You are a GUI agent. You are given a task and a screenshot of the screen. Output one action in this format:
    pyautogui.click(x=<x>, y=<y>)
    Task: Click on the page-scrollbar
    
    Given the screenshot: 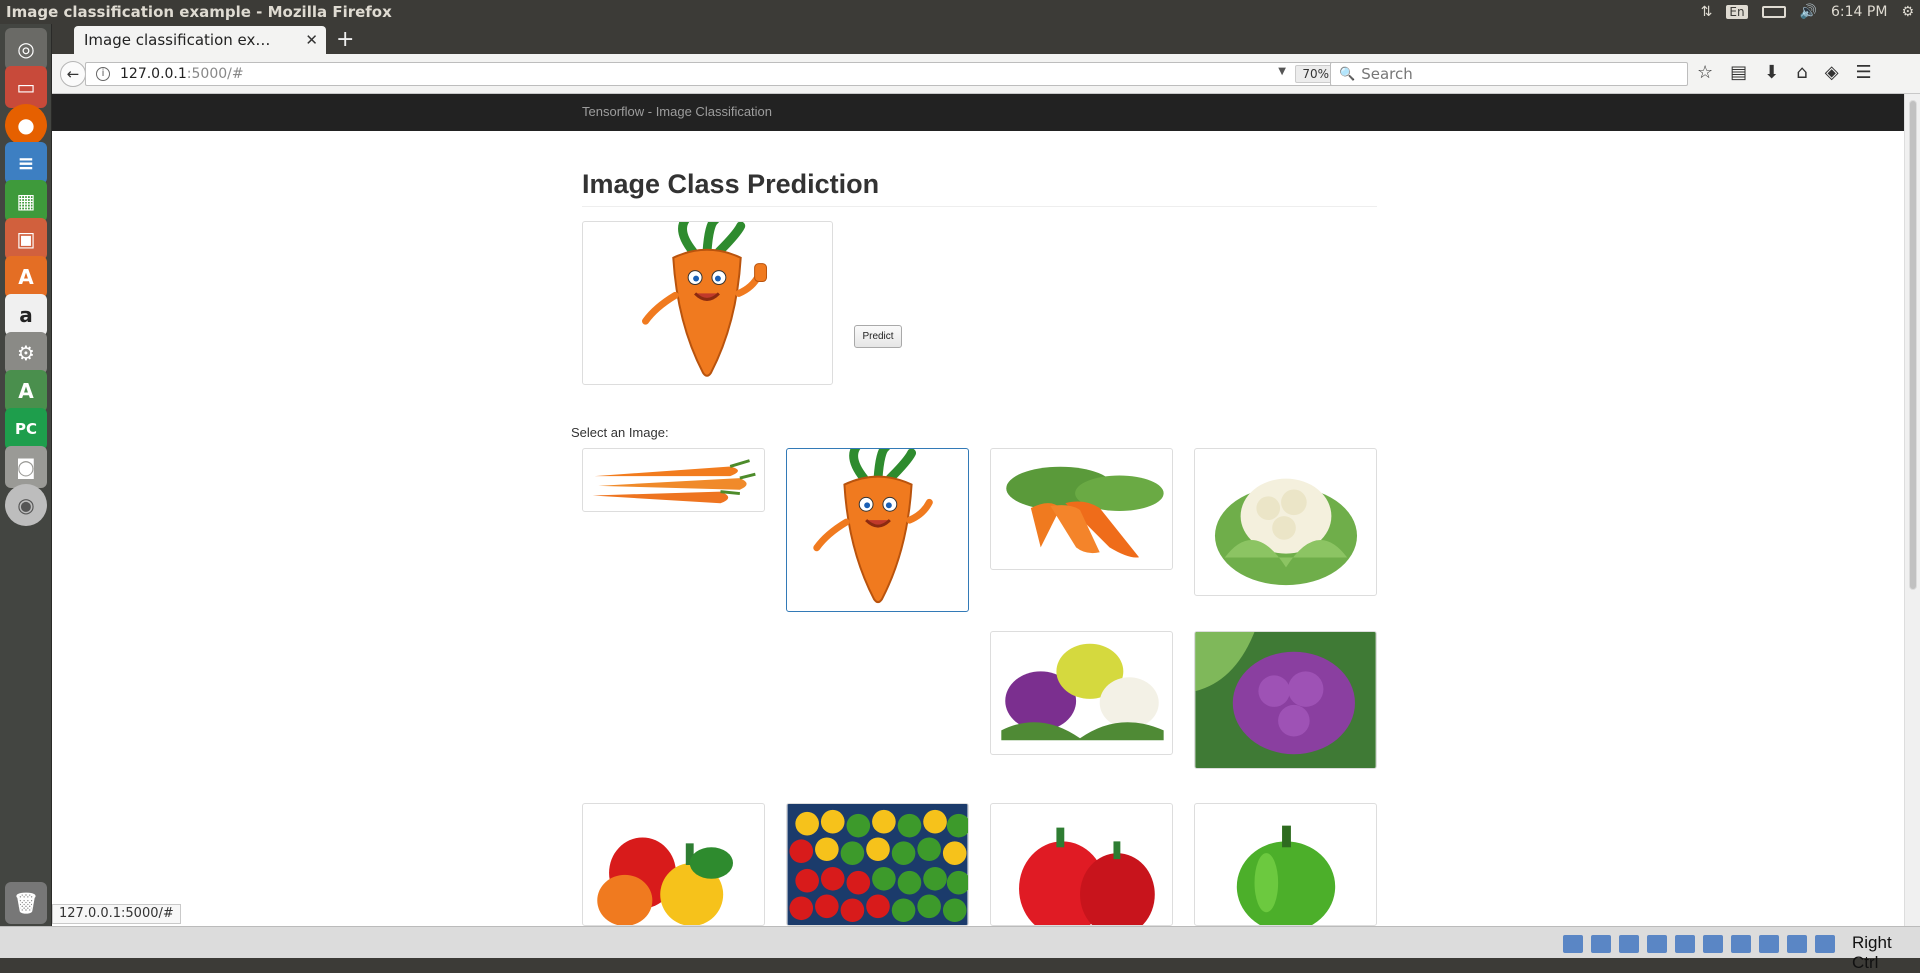 What is the action you would take?
    pyautogui.click(x=1912, y=510)
    